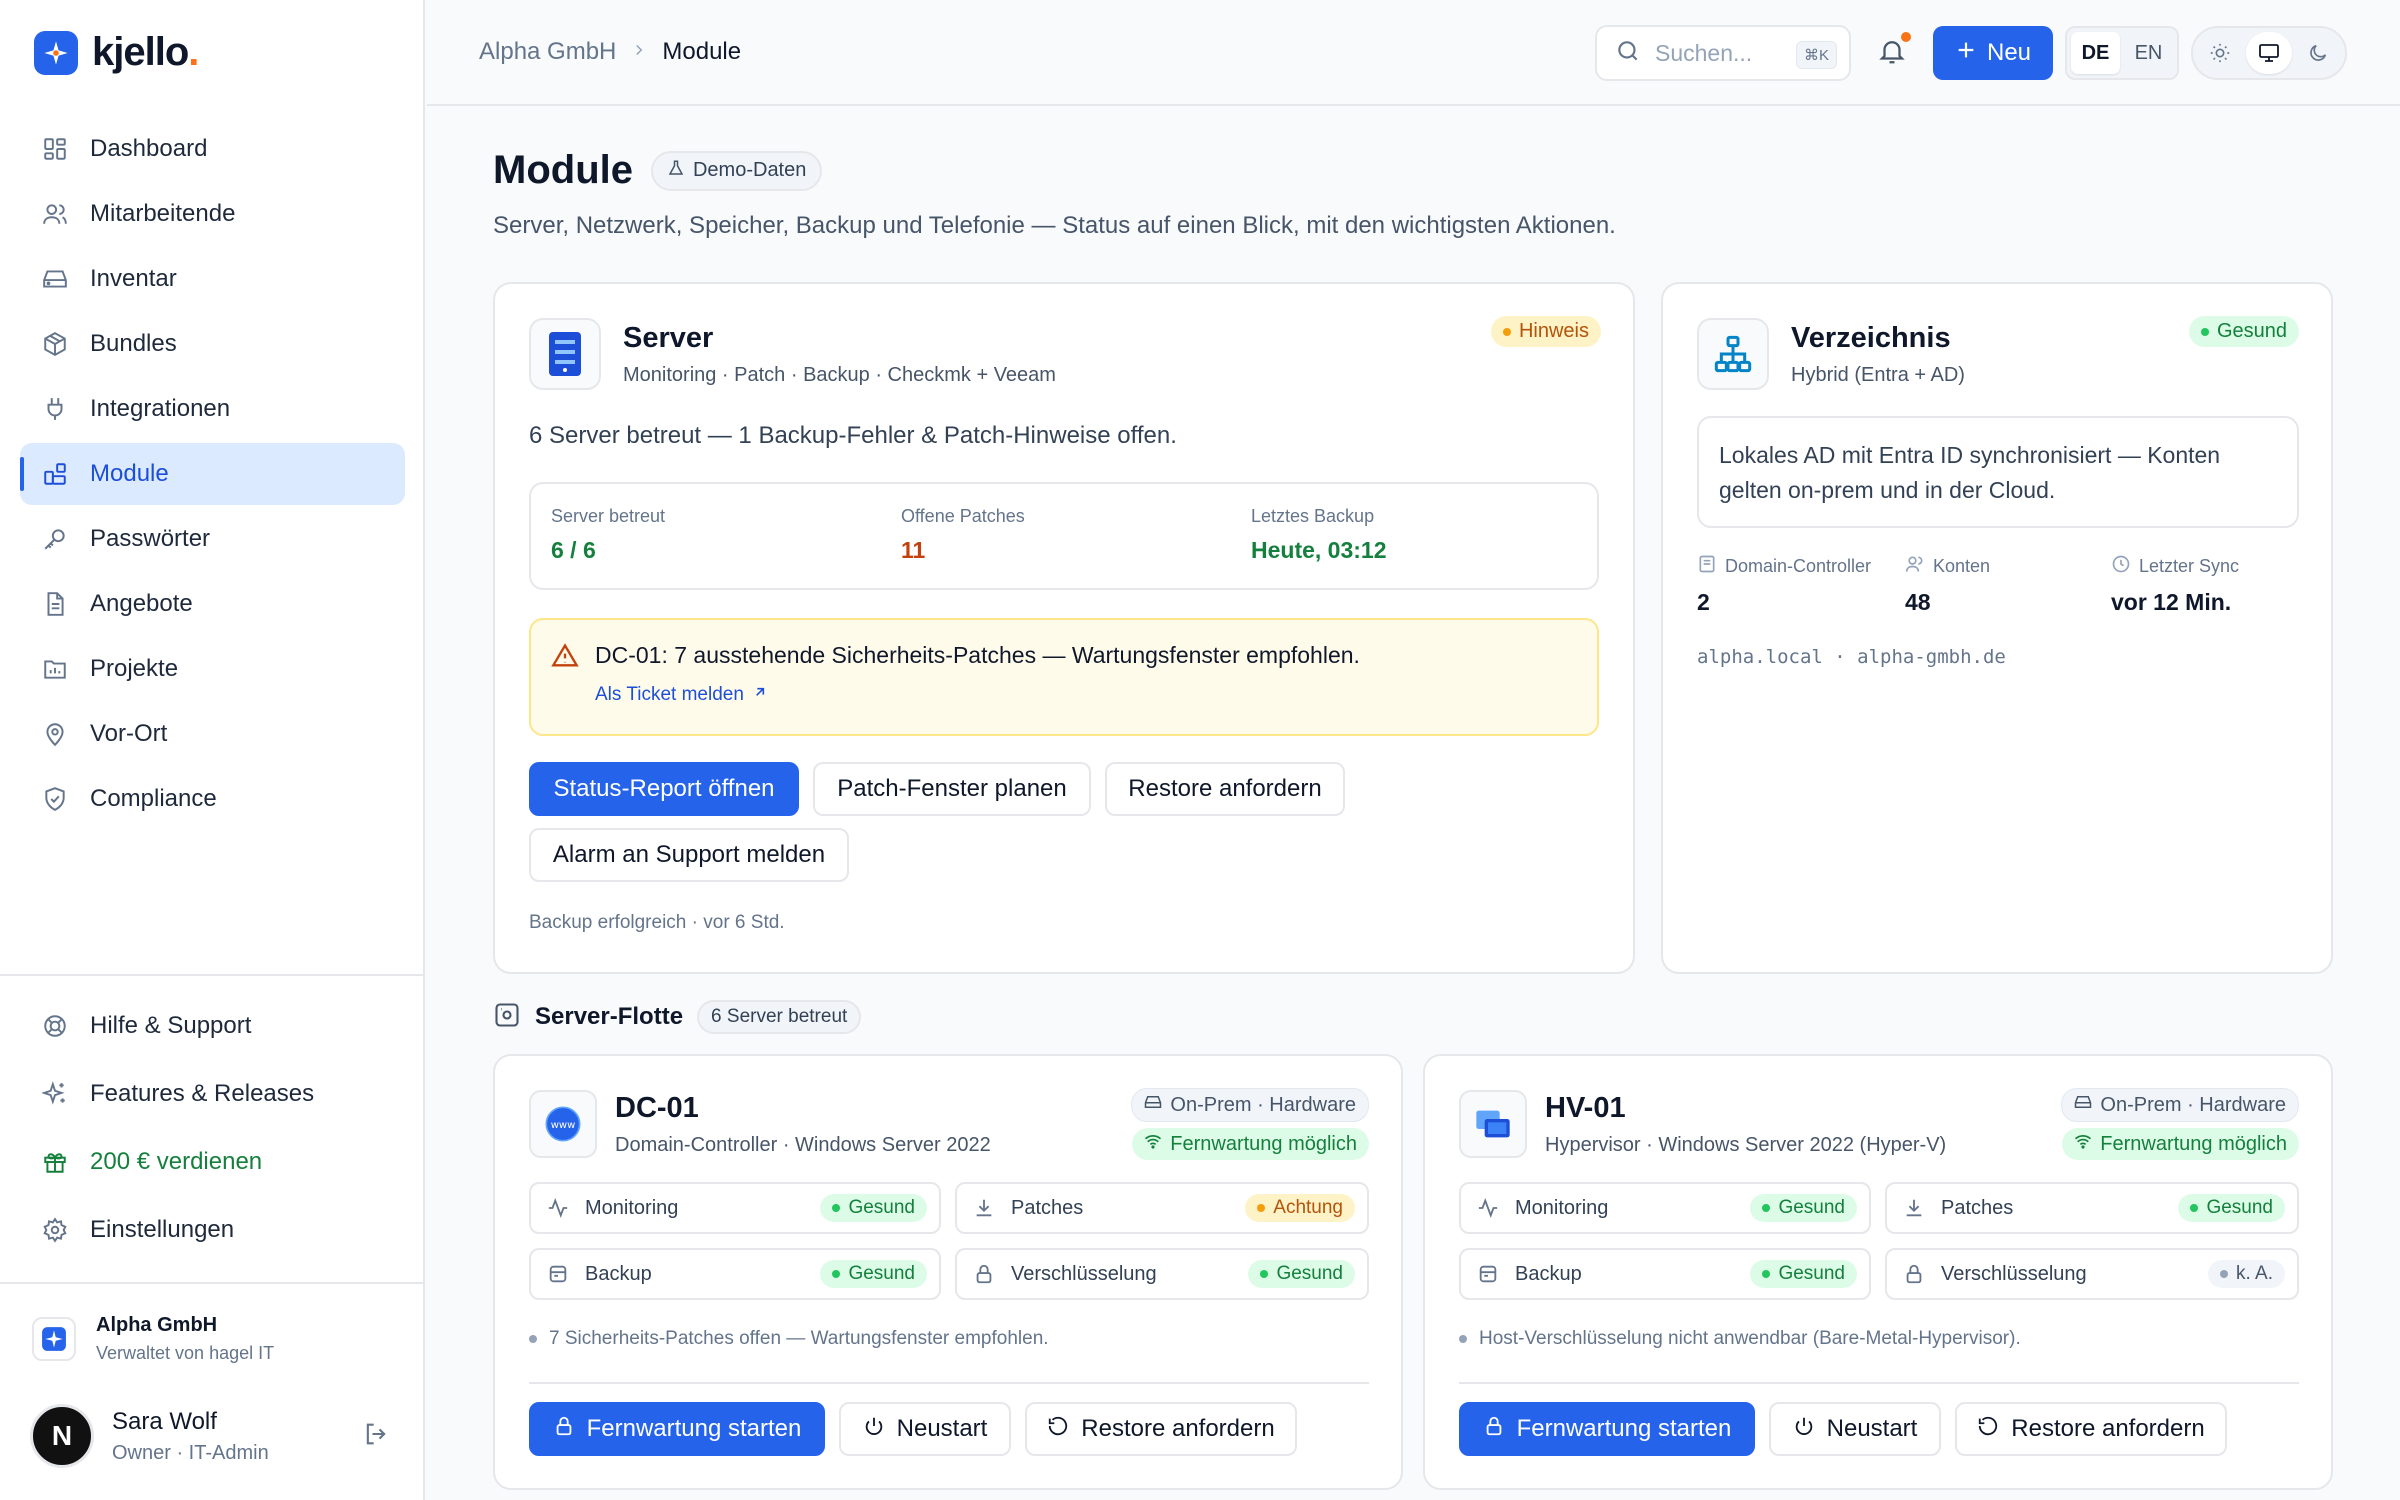  I want to click on server-role: Domain-Controller · Windows Server 2022, so click(803, 1145).